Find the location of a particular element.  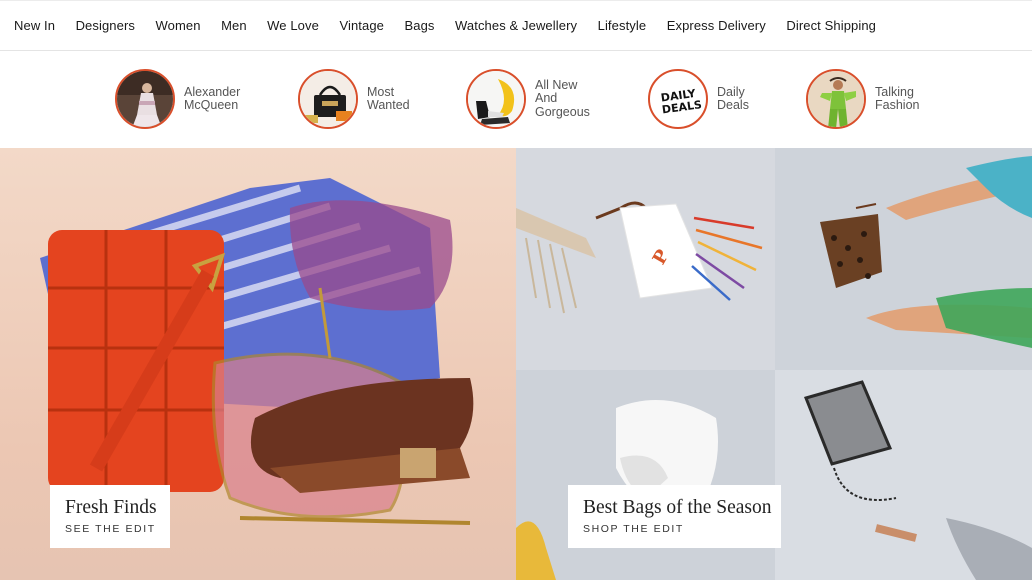

nav-designers: Designers is located at coordinates (105, 25).